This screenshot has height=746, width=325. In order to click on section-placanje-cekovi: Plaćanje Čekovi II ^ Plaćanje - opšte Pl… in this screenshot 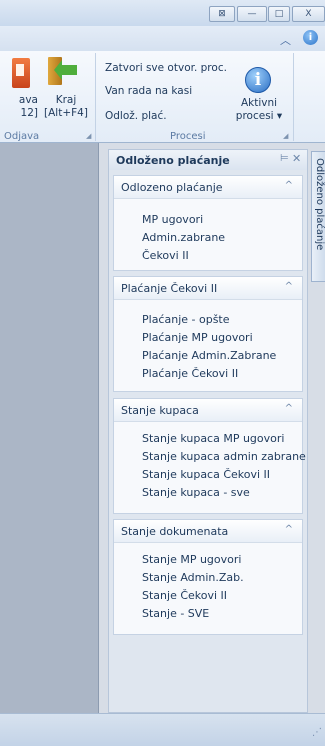, I will do `click(208, 334)`.